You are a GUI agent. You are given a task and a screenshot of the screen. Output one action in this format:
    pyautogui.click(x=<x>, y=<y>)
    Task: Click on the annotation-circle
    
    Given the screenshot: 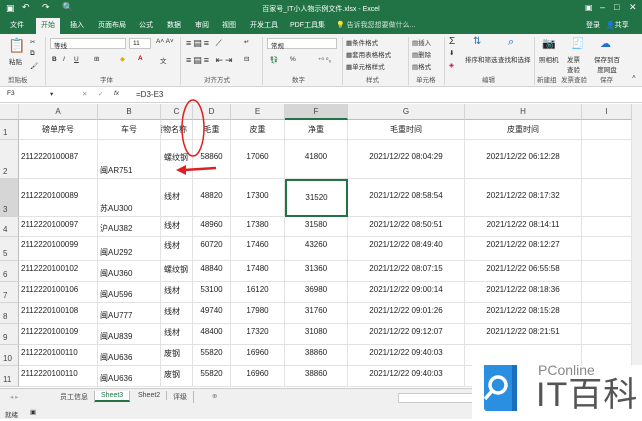 What is the action you would take?
    pyautogui.click(x=193, y=128)
    